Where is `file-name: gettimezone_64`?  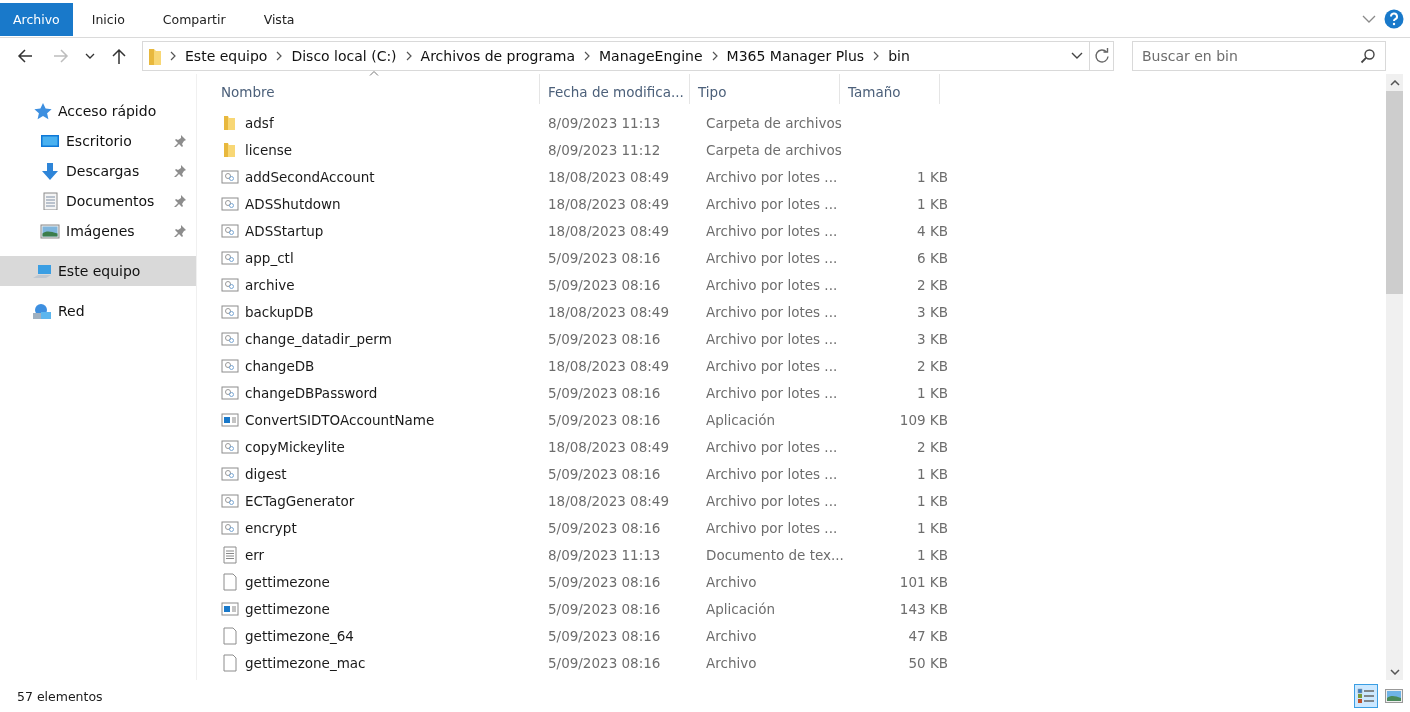 file-name: gettimezone_64 is located at coordinates (299, 635).